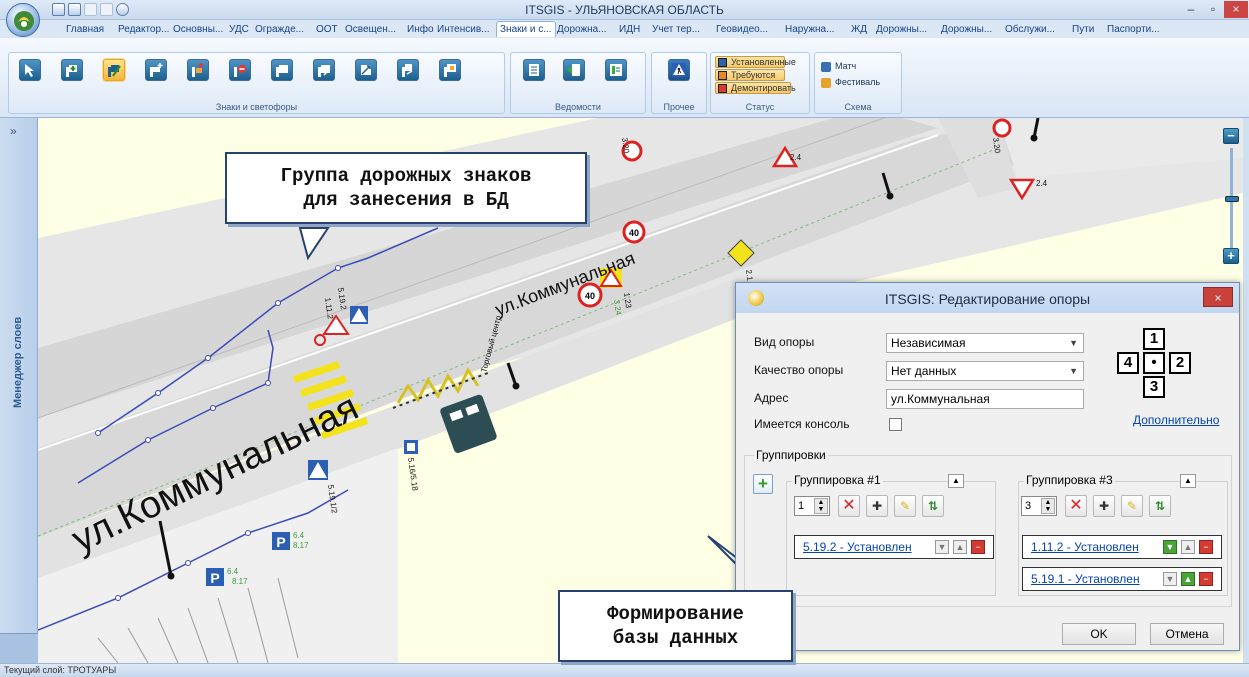 This screenshot has width=1249, height=677. Describe the element at coordinates (534, 70) in the screenshot. I see `statement-list-button` at that location.